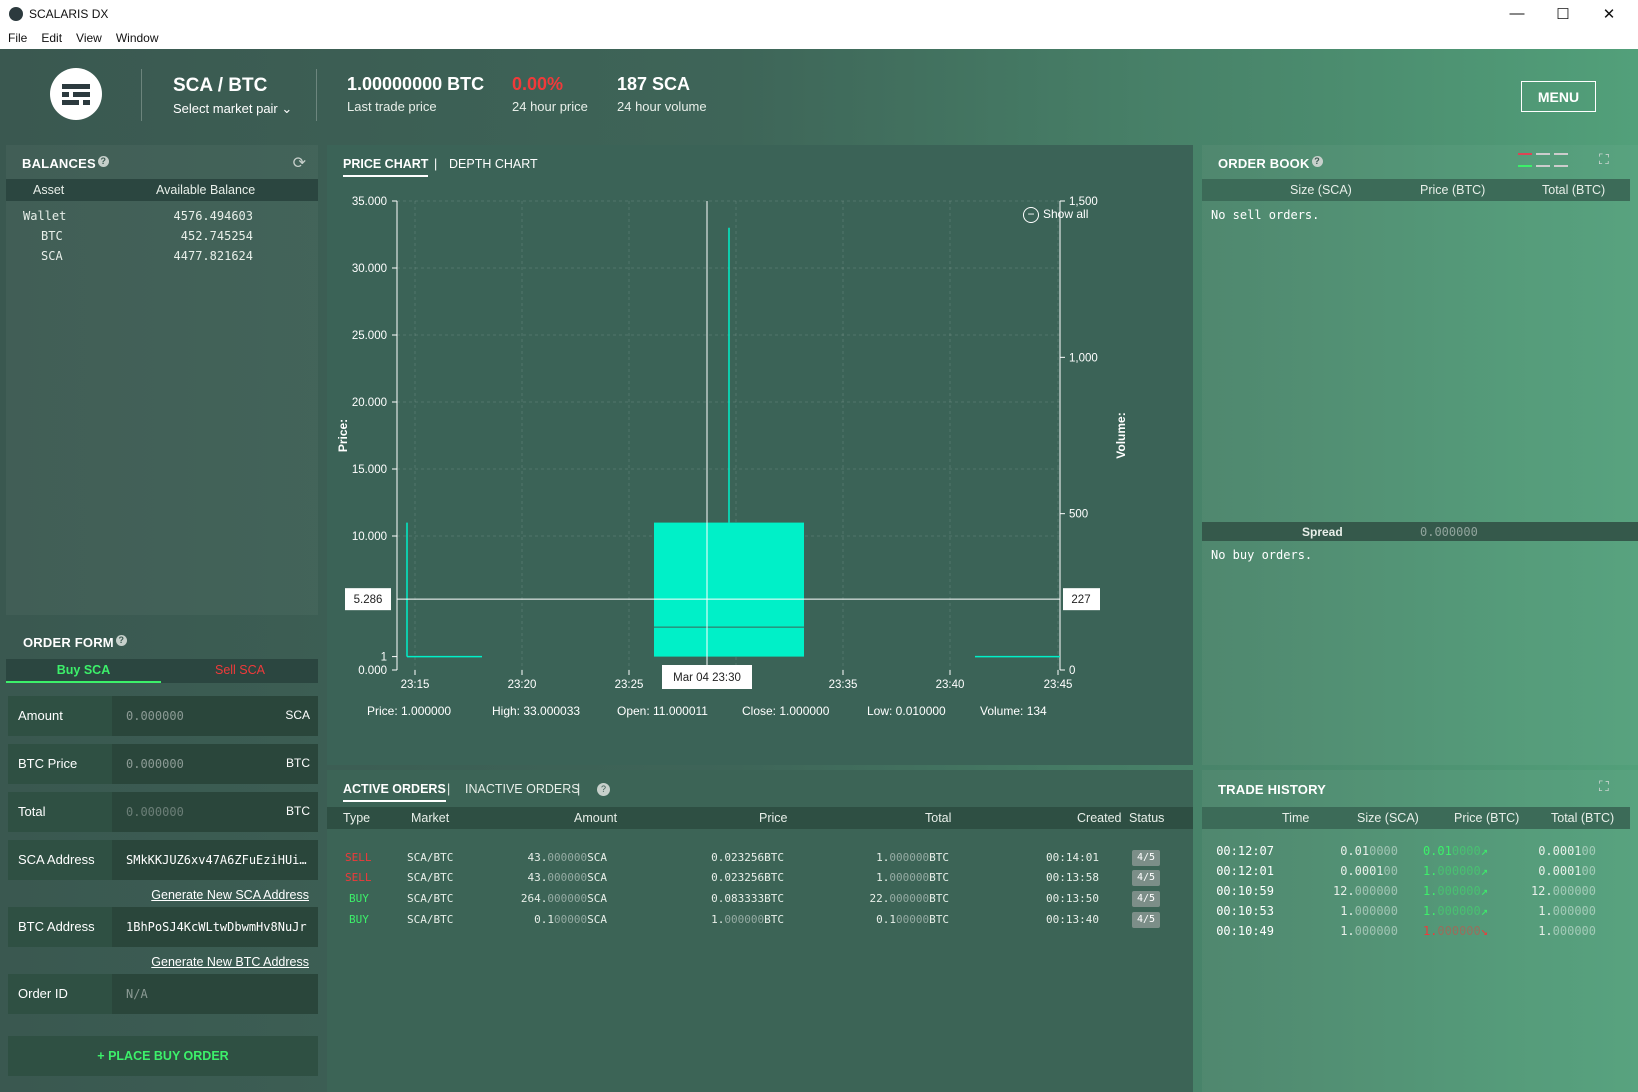 Image resolution: width=1638 pixels, height=1092 pixels. Describe the element at coordinates (89, 38) in the screenshot. I see `menu-view: View` at that location.